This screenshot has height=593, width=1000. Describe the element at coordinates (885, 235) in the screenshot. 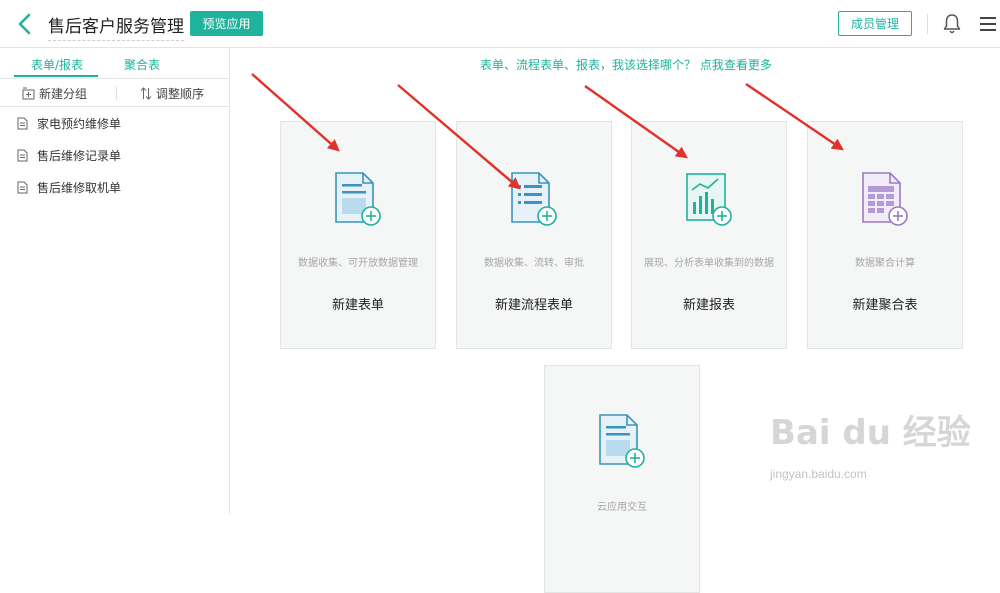

I see `new-aggregate-table-card: 数据聚合计算 新建聚合表` at that location.